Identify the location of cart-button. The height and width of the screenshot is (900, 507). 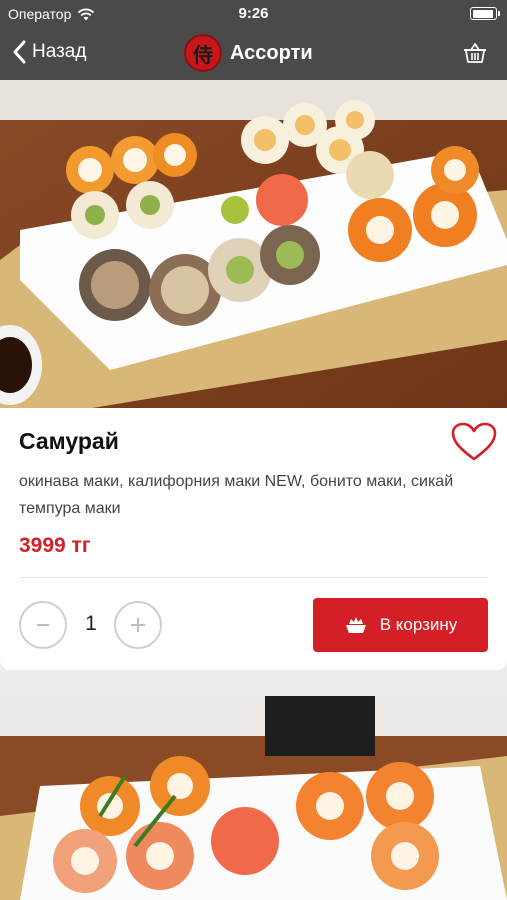
(475, 55).